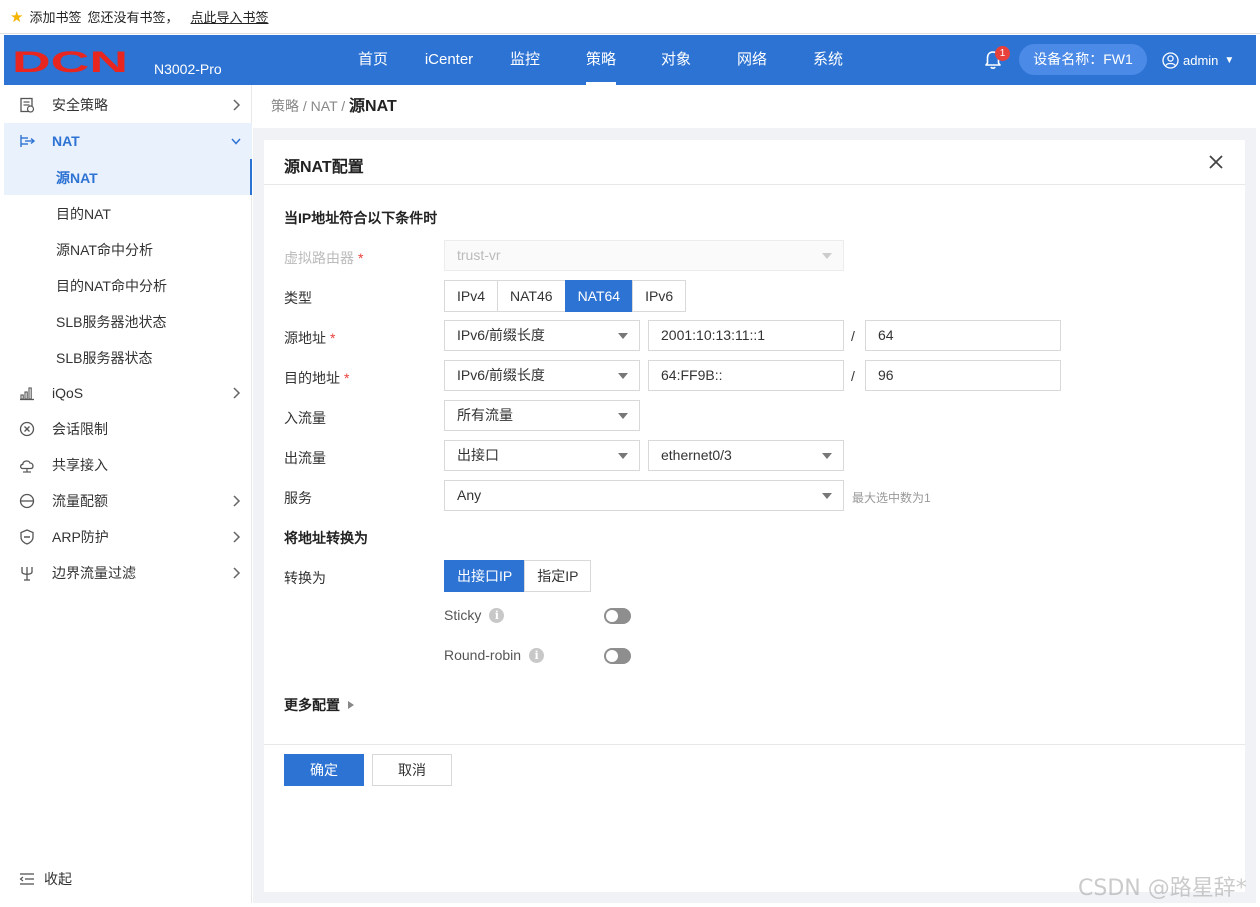  Describe the element at coordinates (305, 578) in the screenshot. I see `translate-to-label: 转换为` at that location.